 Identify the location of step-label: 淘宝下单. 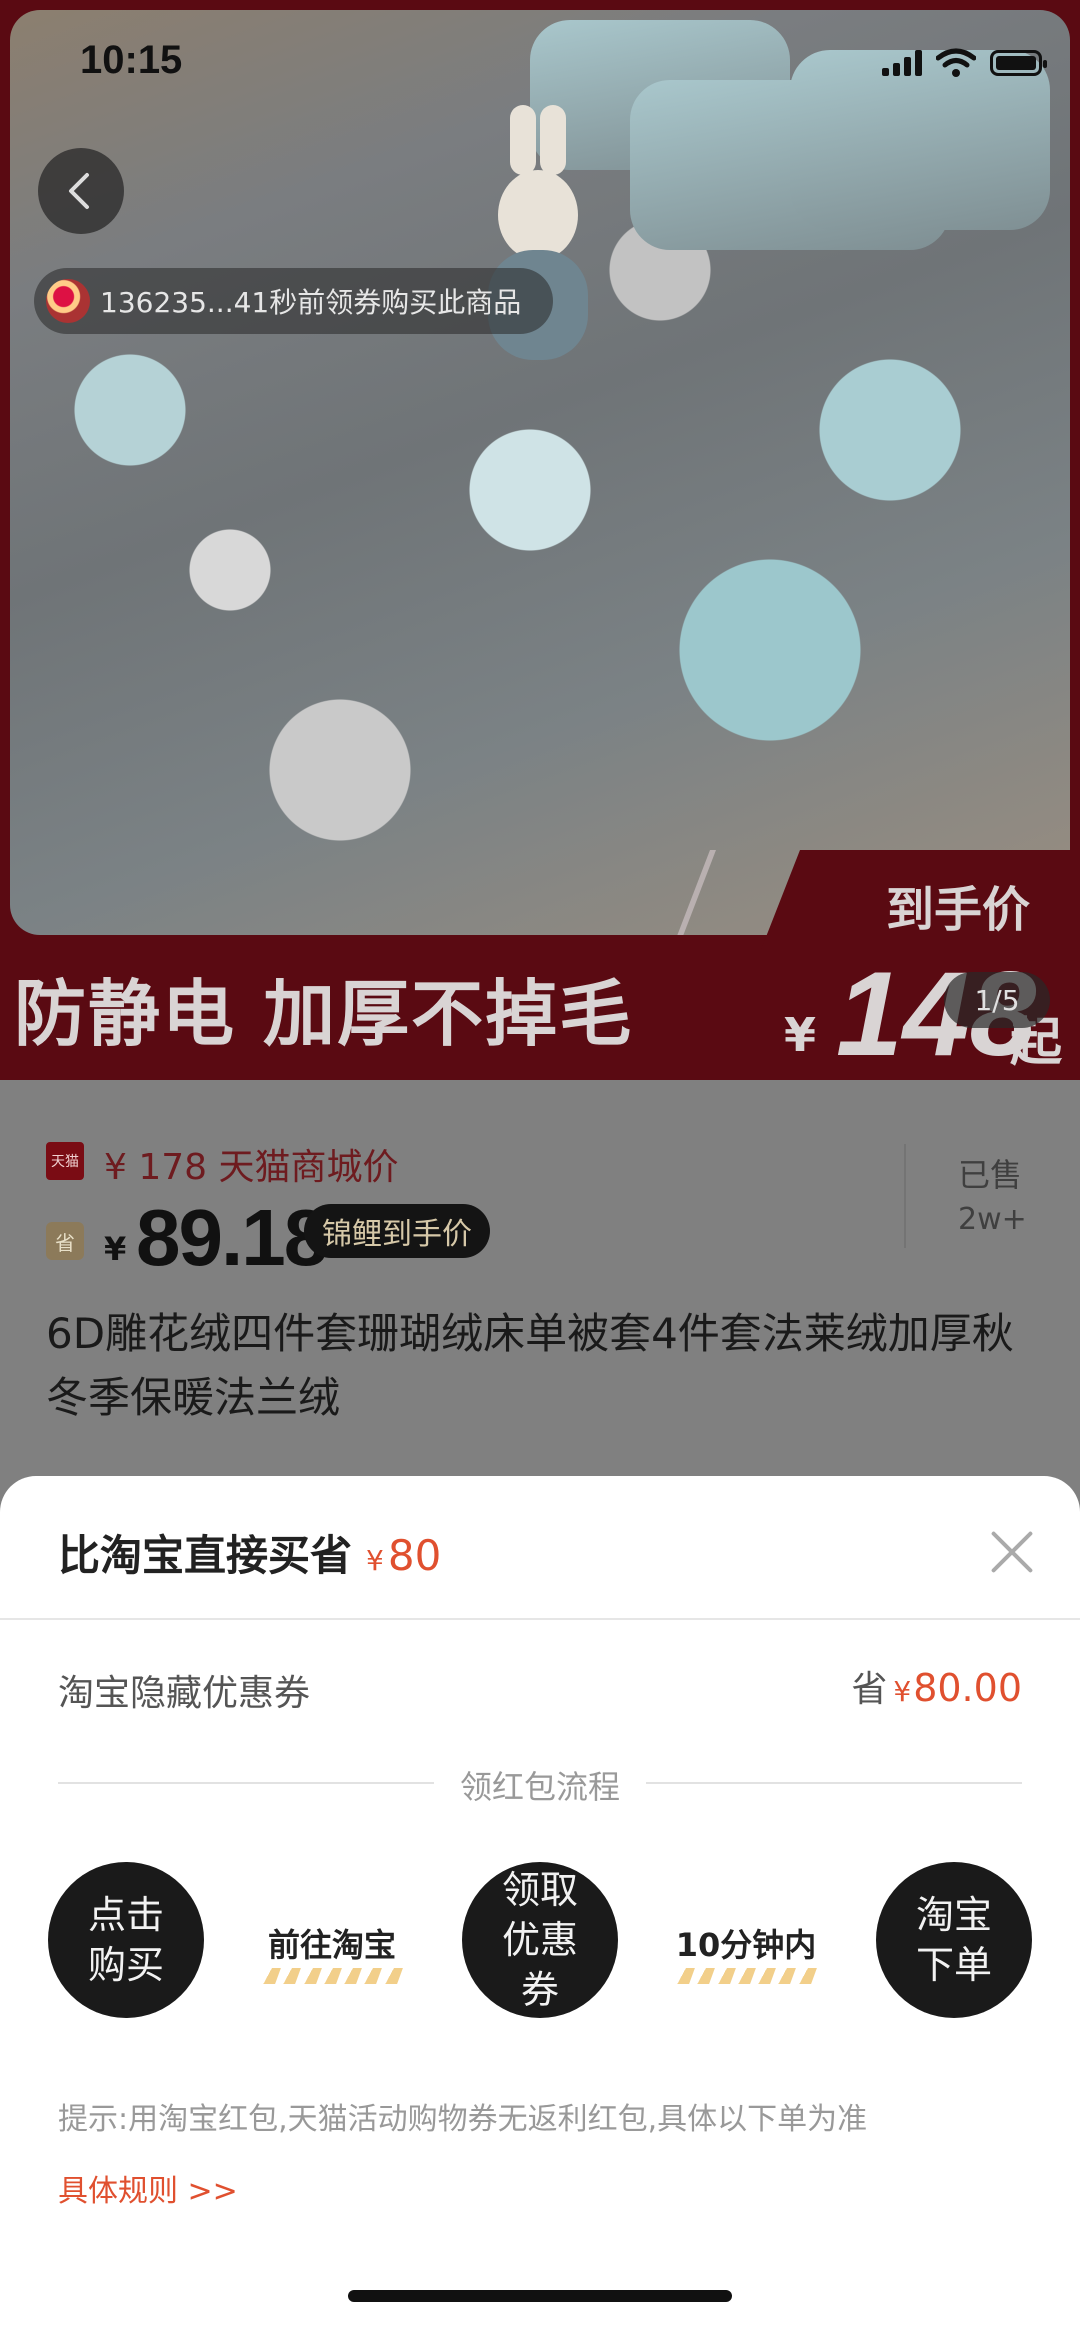
(953, 1940).